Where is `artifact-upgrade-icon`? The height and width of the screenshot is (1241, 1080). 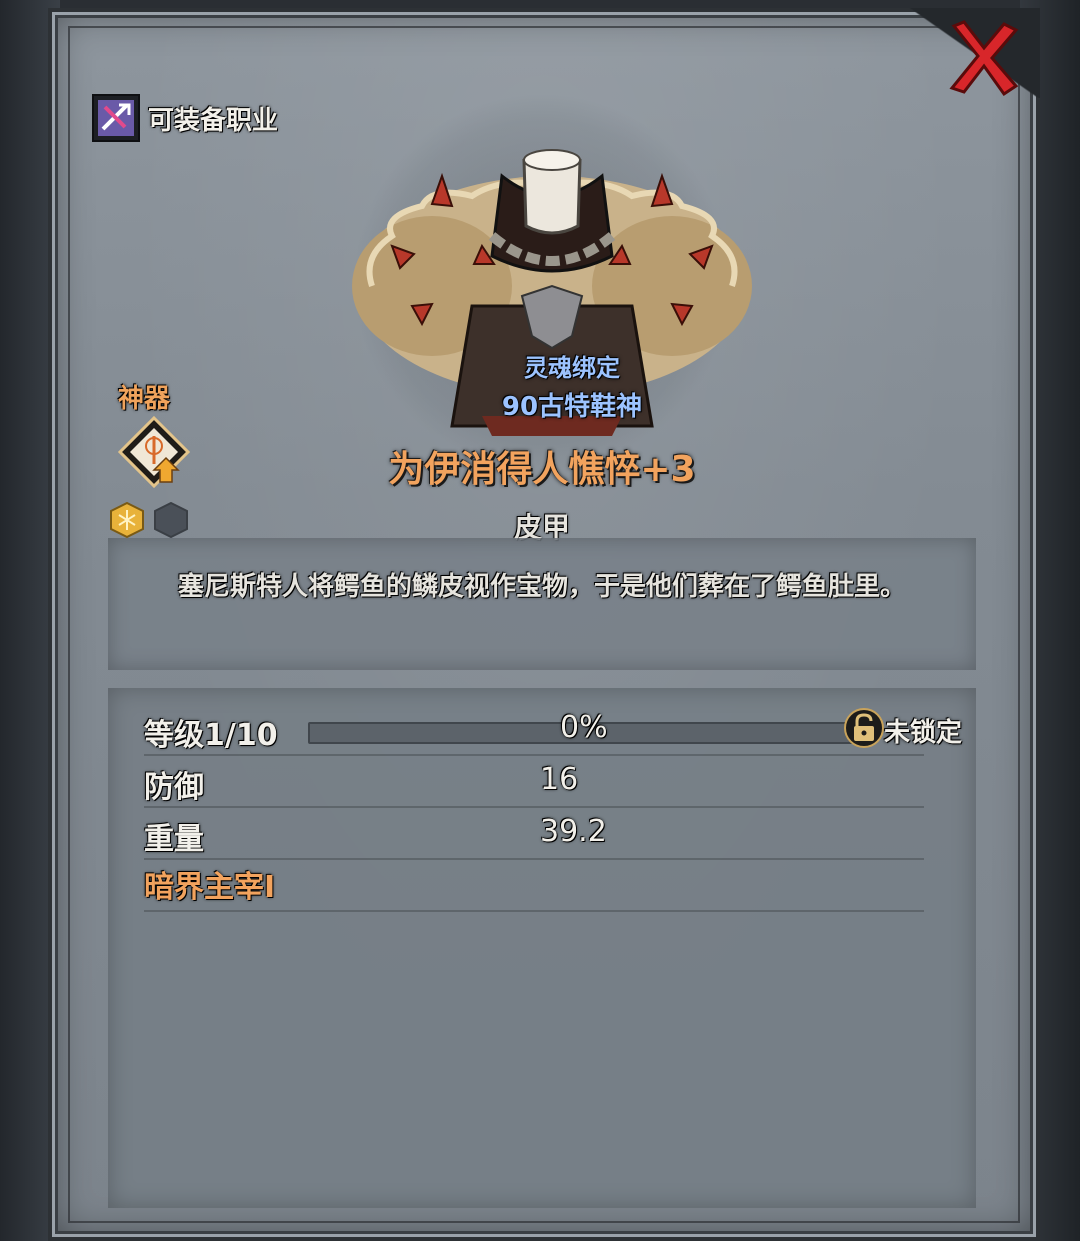 artifact-upgrade-icon is located at coordinates (154, 452).